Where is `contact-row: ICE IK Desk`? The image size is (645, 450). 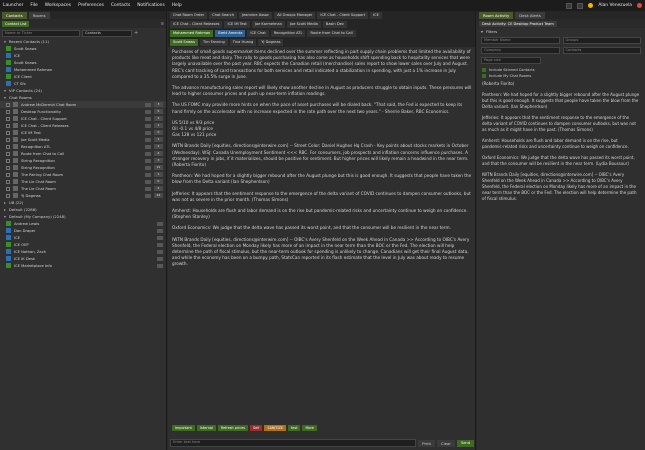
contact-row: ICE IK Desk is located at coordinates (83, 258).